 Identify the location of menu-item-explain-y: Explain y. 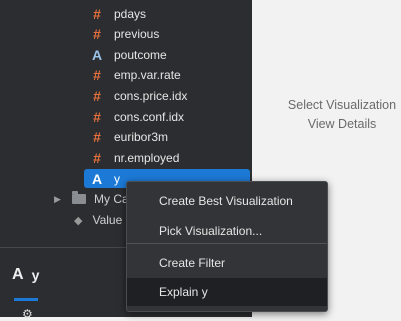
(227, 292).